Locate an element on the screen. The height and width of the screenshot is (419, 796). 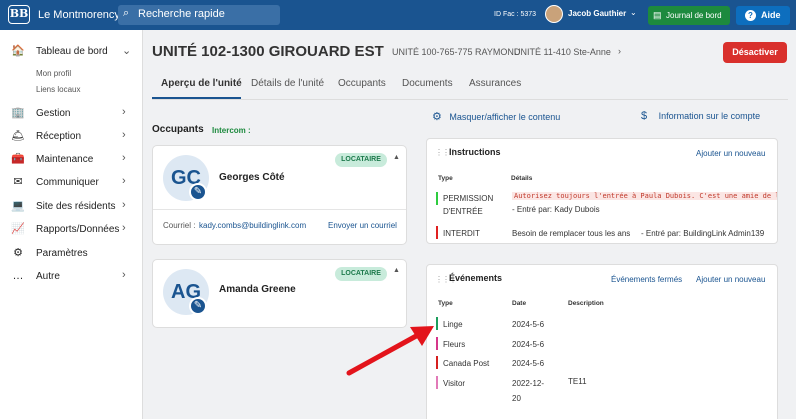
help-label: Aide is located at coordinates (771, 15).